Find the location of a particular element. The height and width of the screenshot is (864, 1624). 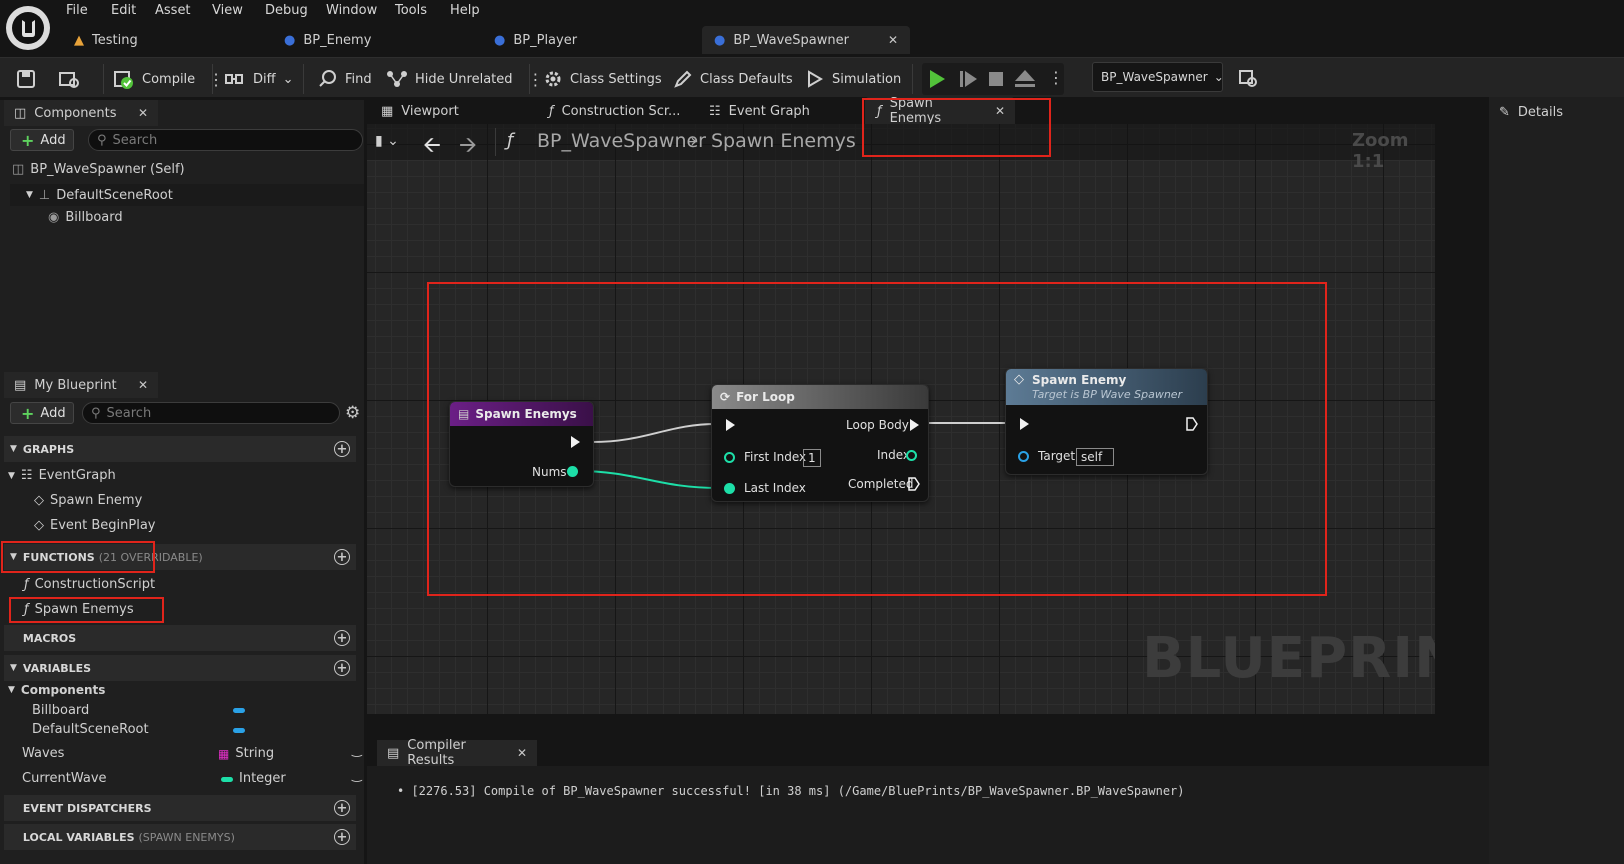

components-icon: ◫ is located at coordinates (20, 113).